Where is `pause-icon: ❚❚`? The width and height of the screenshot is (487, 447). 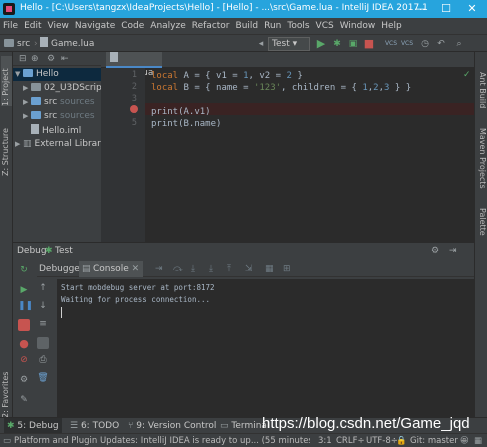 pause-icon: ❚❚ is located at coordinates (25, 307).